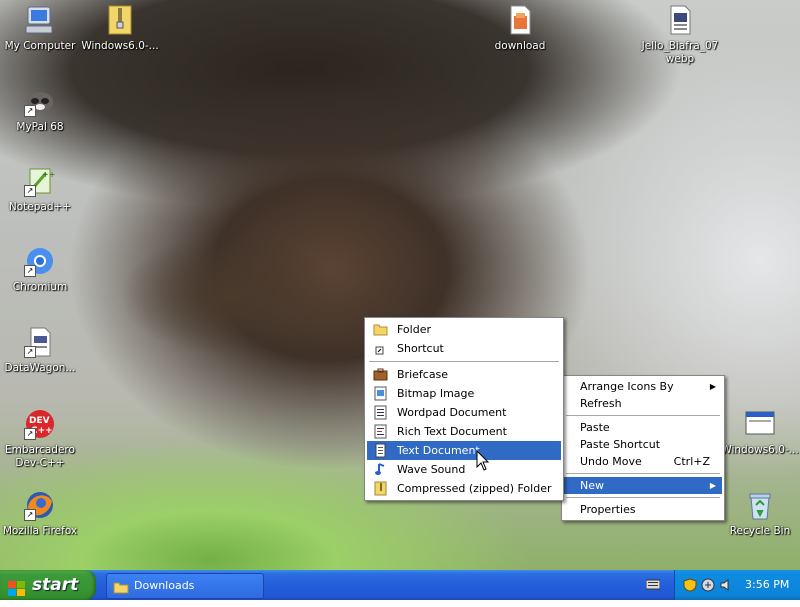 The height and width of the screenshot is (607, 800). What do you see at coordinates (55, 585) in the screenshot?
I see `start-label: start` at bounding box center [55, 585].